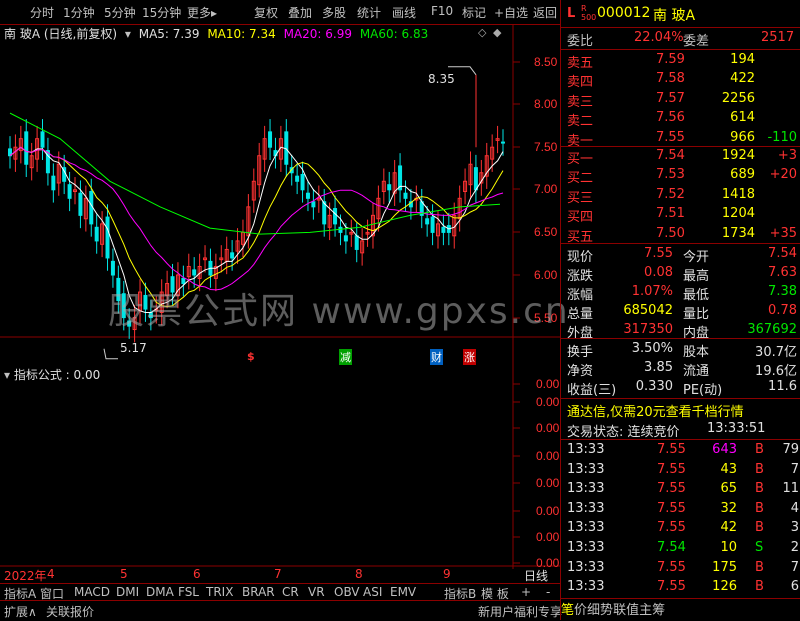 The image size is (800, 621). What do you see at coordinates (278, 574) in the screenshot?
I see `month-label: 7` at bounding box center [278, 574].